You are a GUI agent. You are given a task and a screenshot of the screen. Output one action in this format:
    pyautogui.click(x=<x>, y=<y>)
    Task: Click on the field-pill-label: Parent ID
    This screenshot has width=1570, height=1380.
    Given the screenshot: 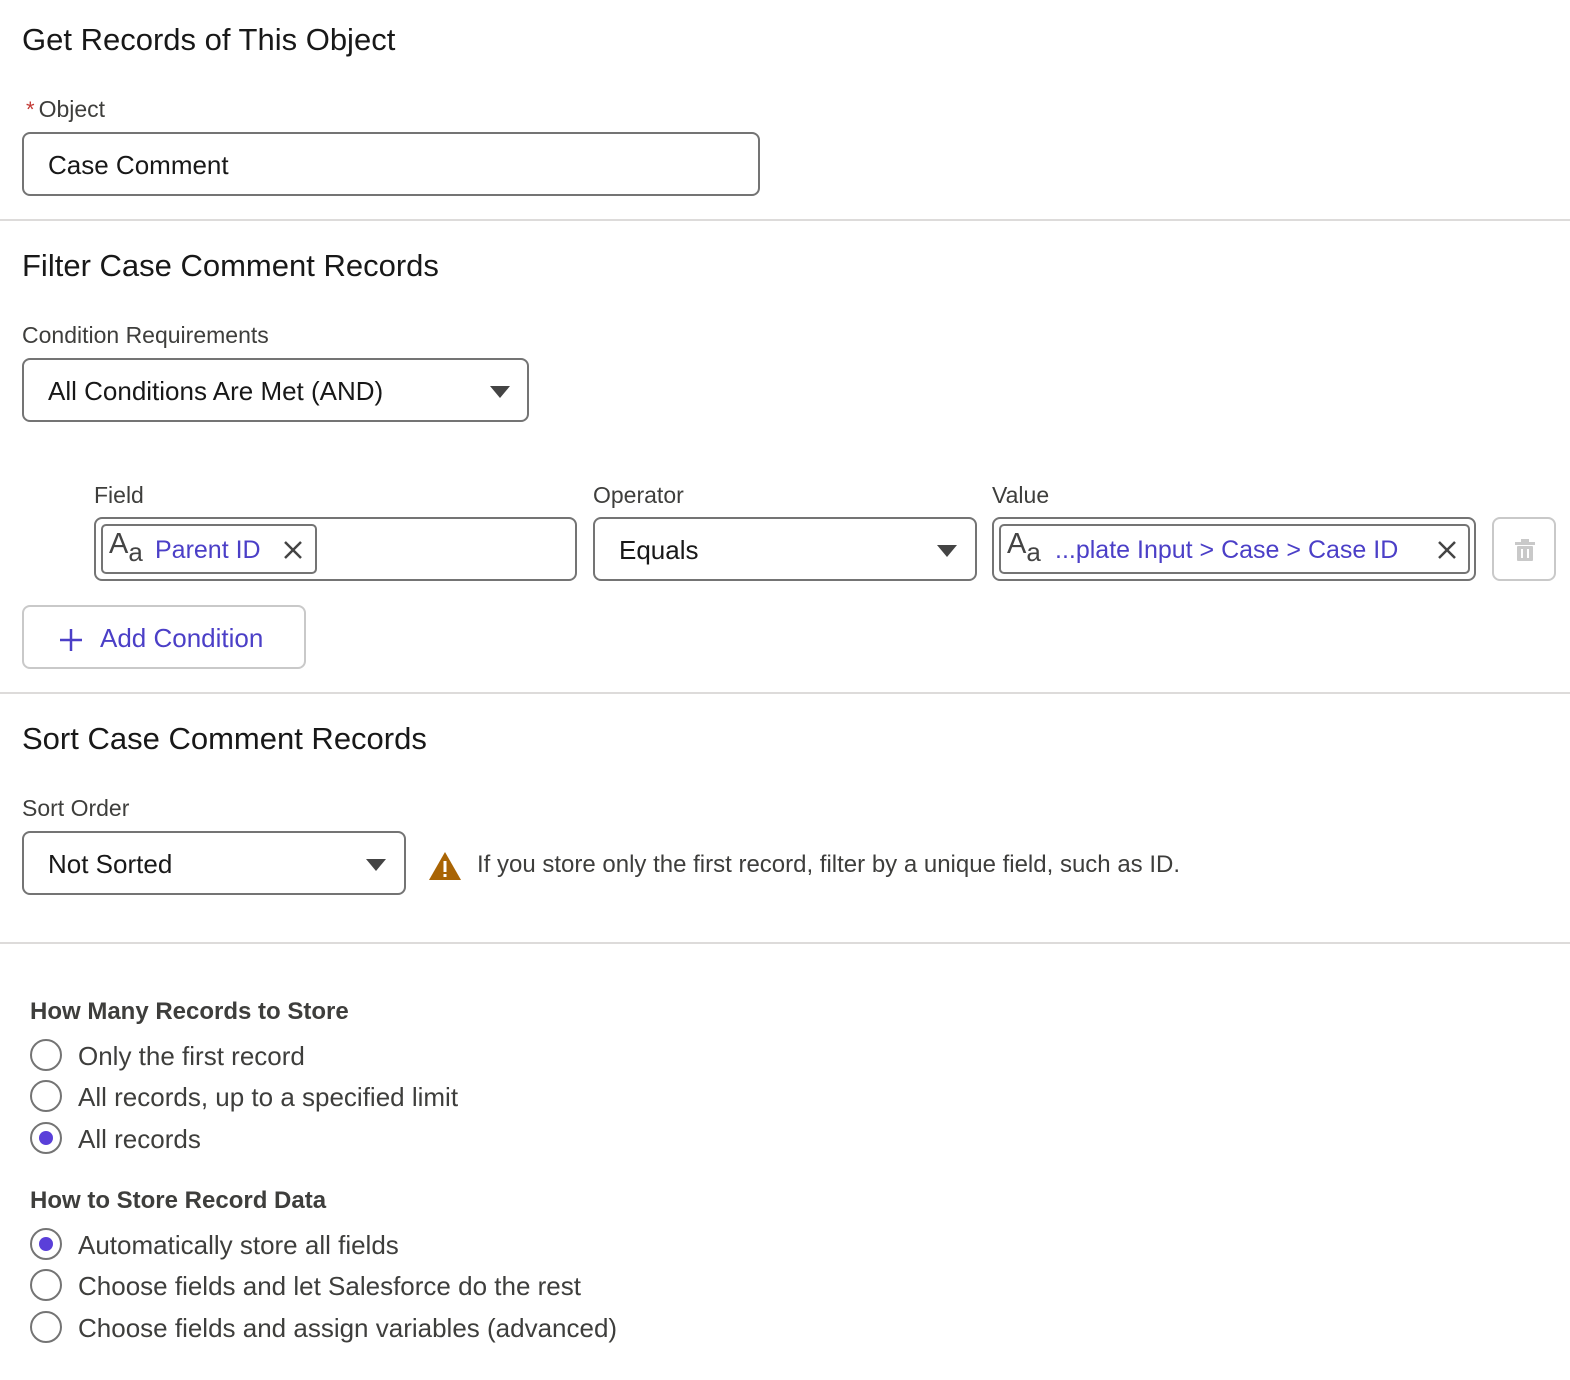 What is the action you would take?
    pyautogui.click(x=208, y=550)
    